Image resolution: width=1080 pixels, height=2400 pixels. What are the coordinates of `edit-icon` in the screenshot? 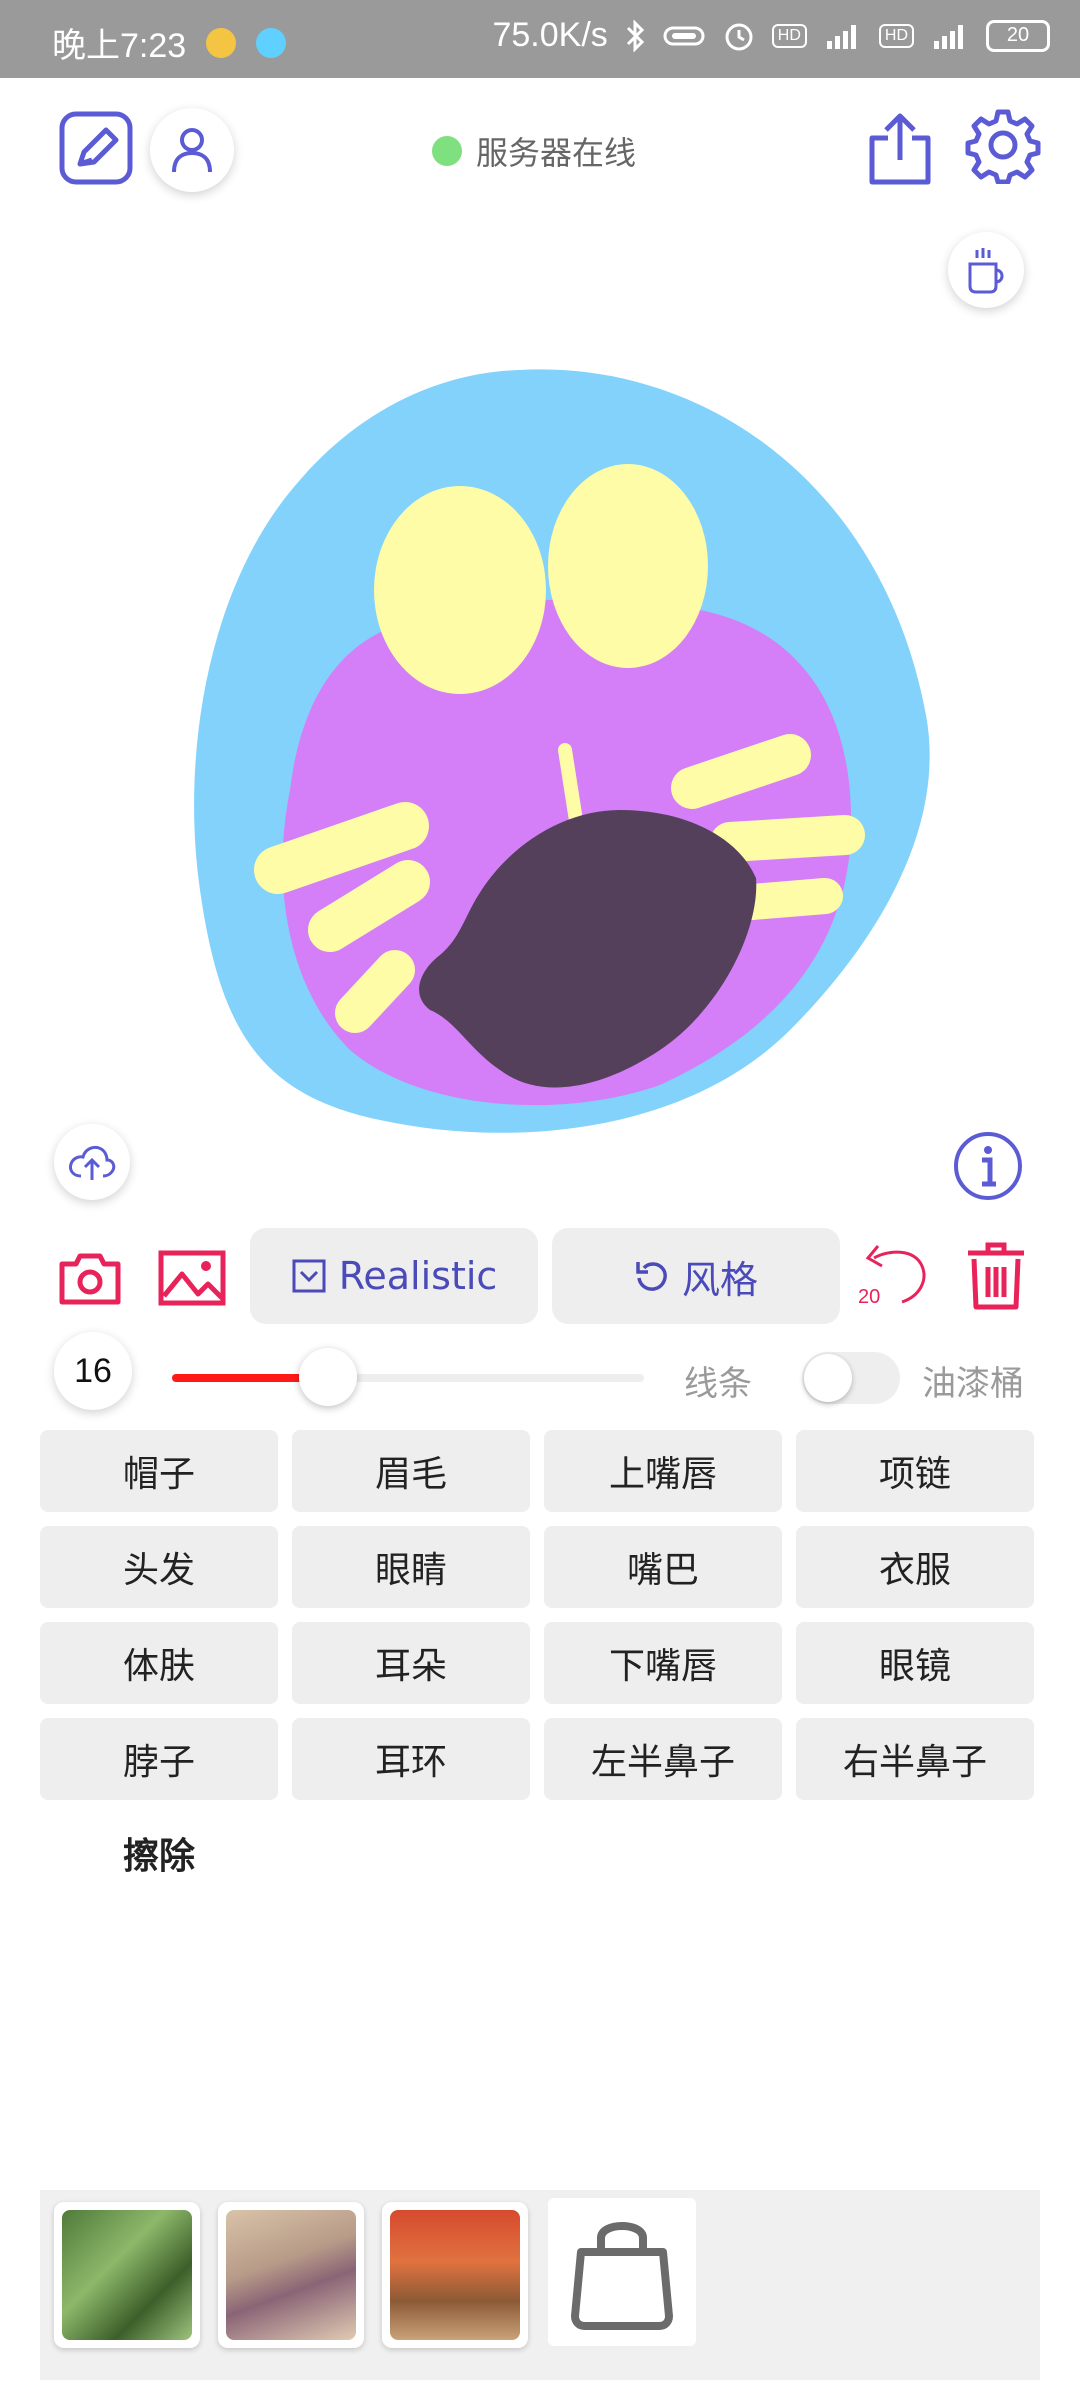 It's located at (96, 148).